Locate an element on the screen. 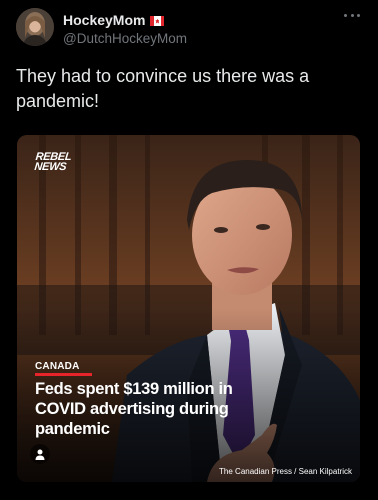  user-handle: @DutchHockeyMom is located at coordinates (125, 39).